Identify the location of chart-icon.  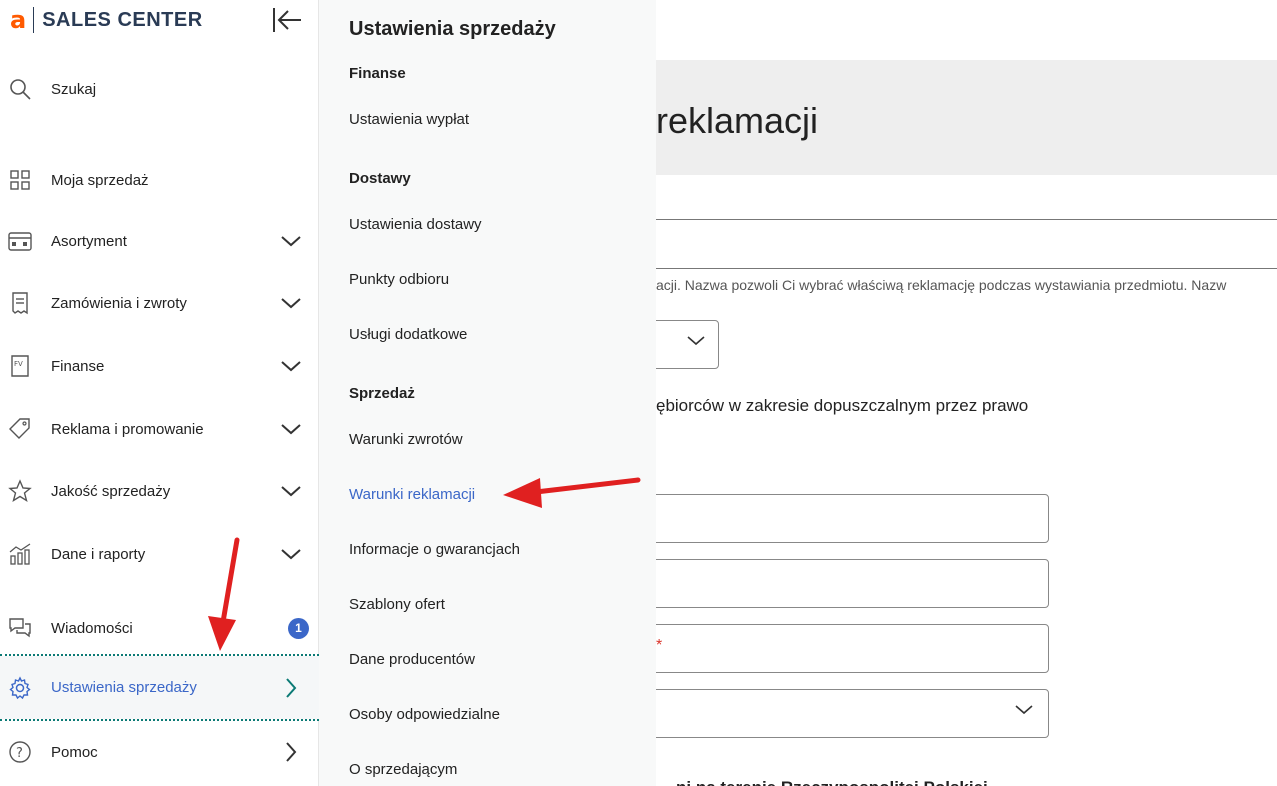
(20, 554).